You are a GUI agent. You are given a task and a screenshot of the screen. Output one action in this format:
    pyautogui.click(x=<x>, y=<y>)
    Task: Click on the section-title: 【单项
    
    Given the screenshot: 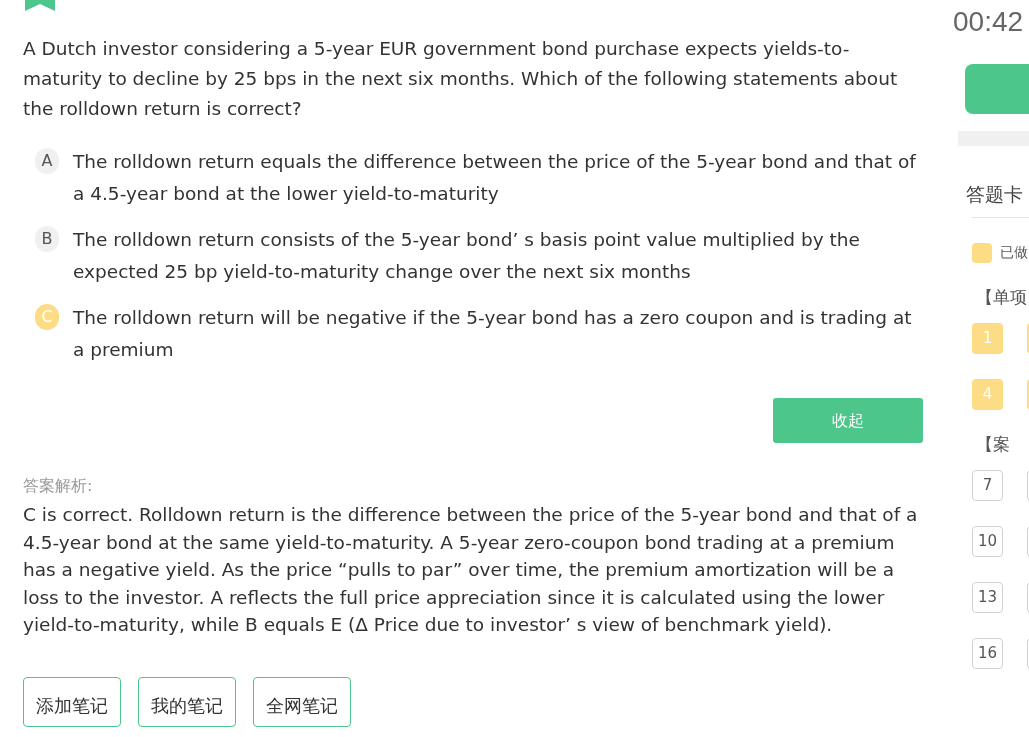 What is the action you would take?
    pyautogui.click(x=1001, y=297)
    